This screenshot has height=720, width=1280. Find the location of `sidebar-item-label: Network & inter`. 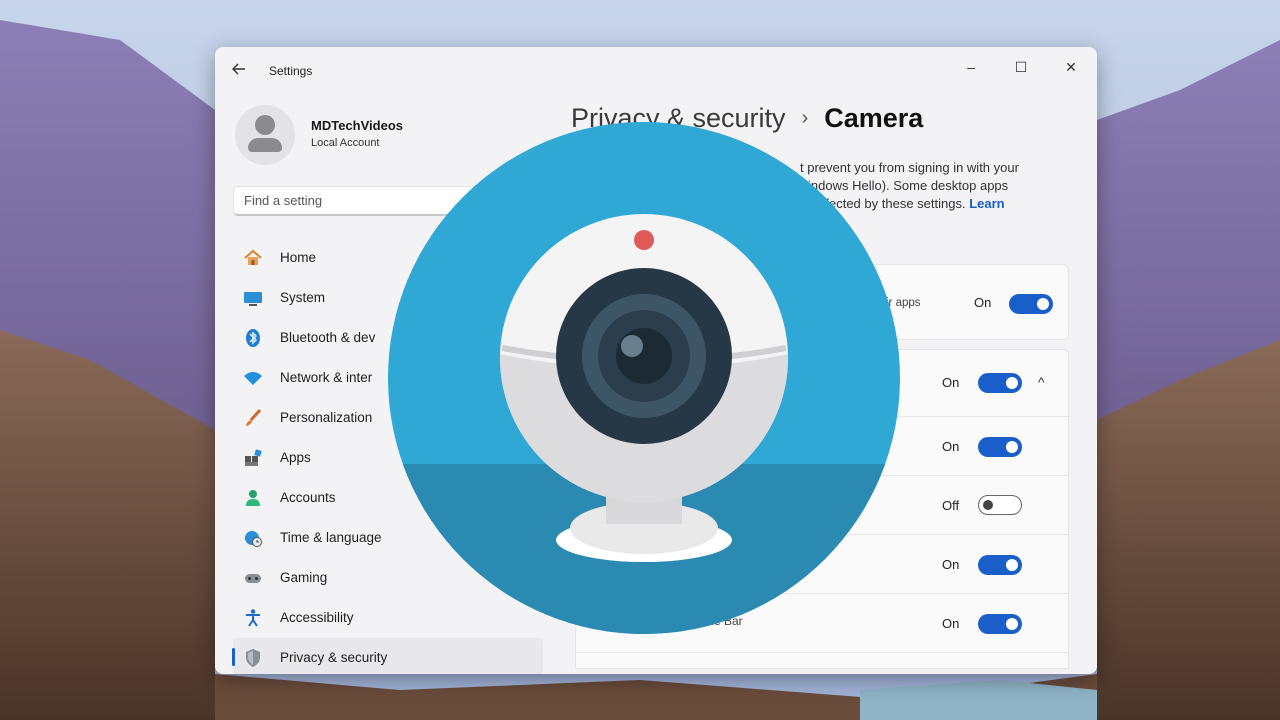

sidebar-item-label: Network & inter is located at coordinates (326, 377).